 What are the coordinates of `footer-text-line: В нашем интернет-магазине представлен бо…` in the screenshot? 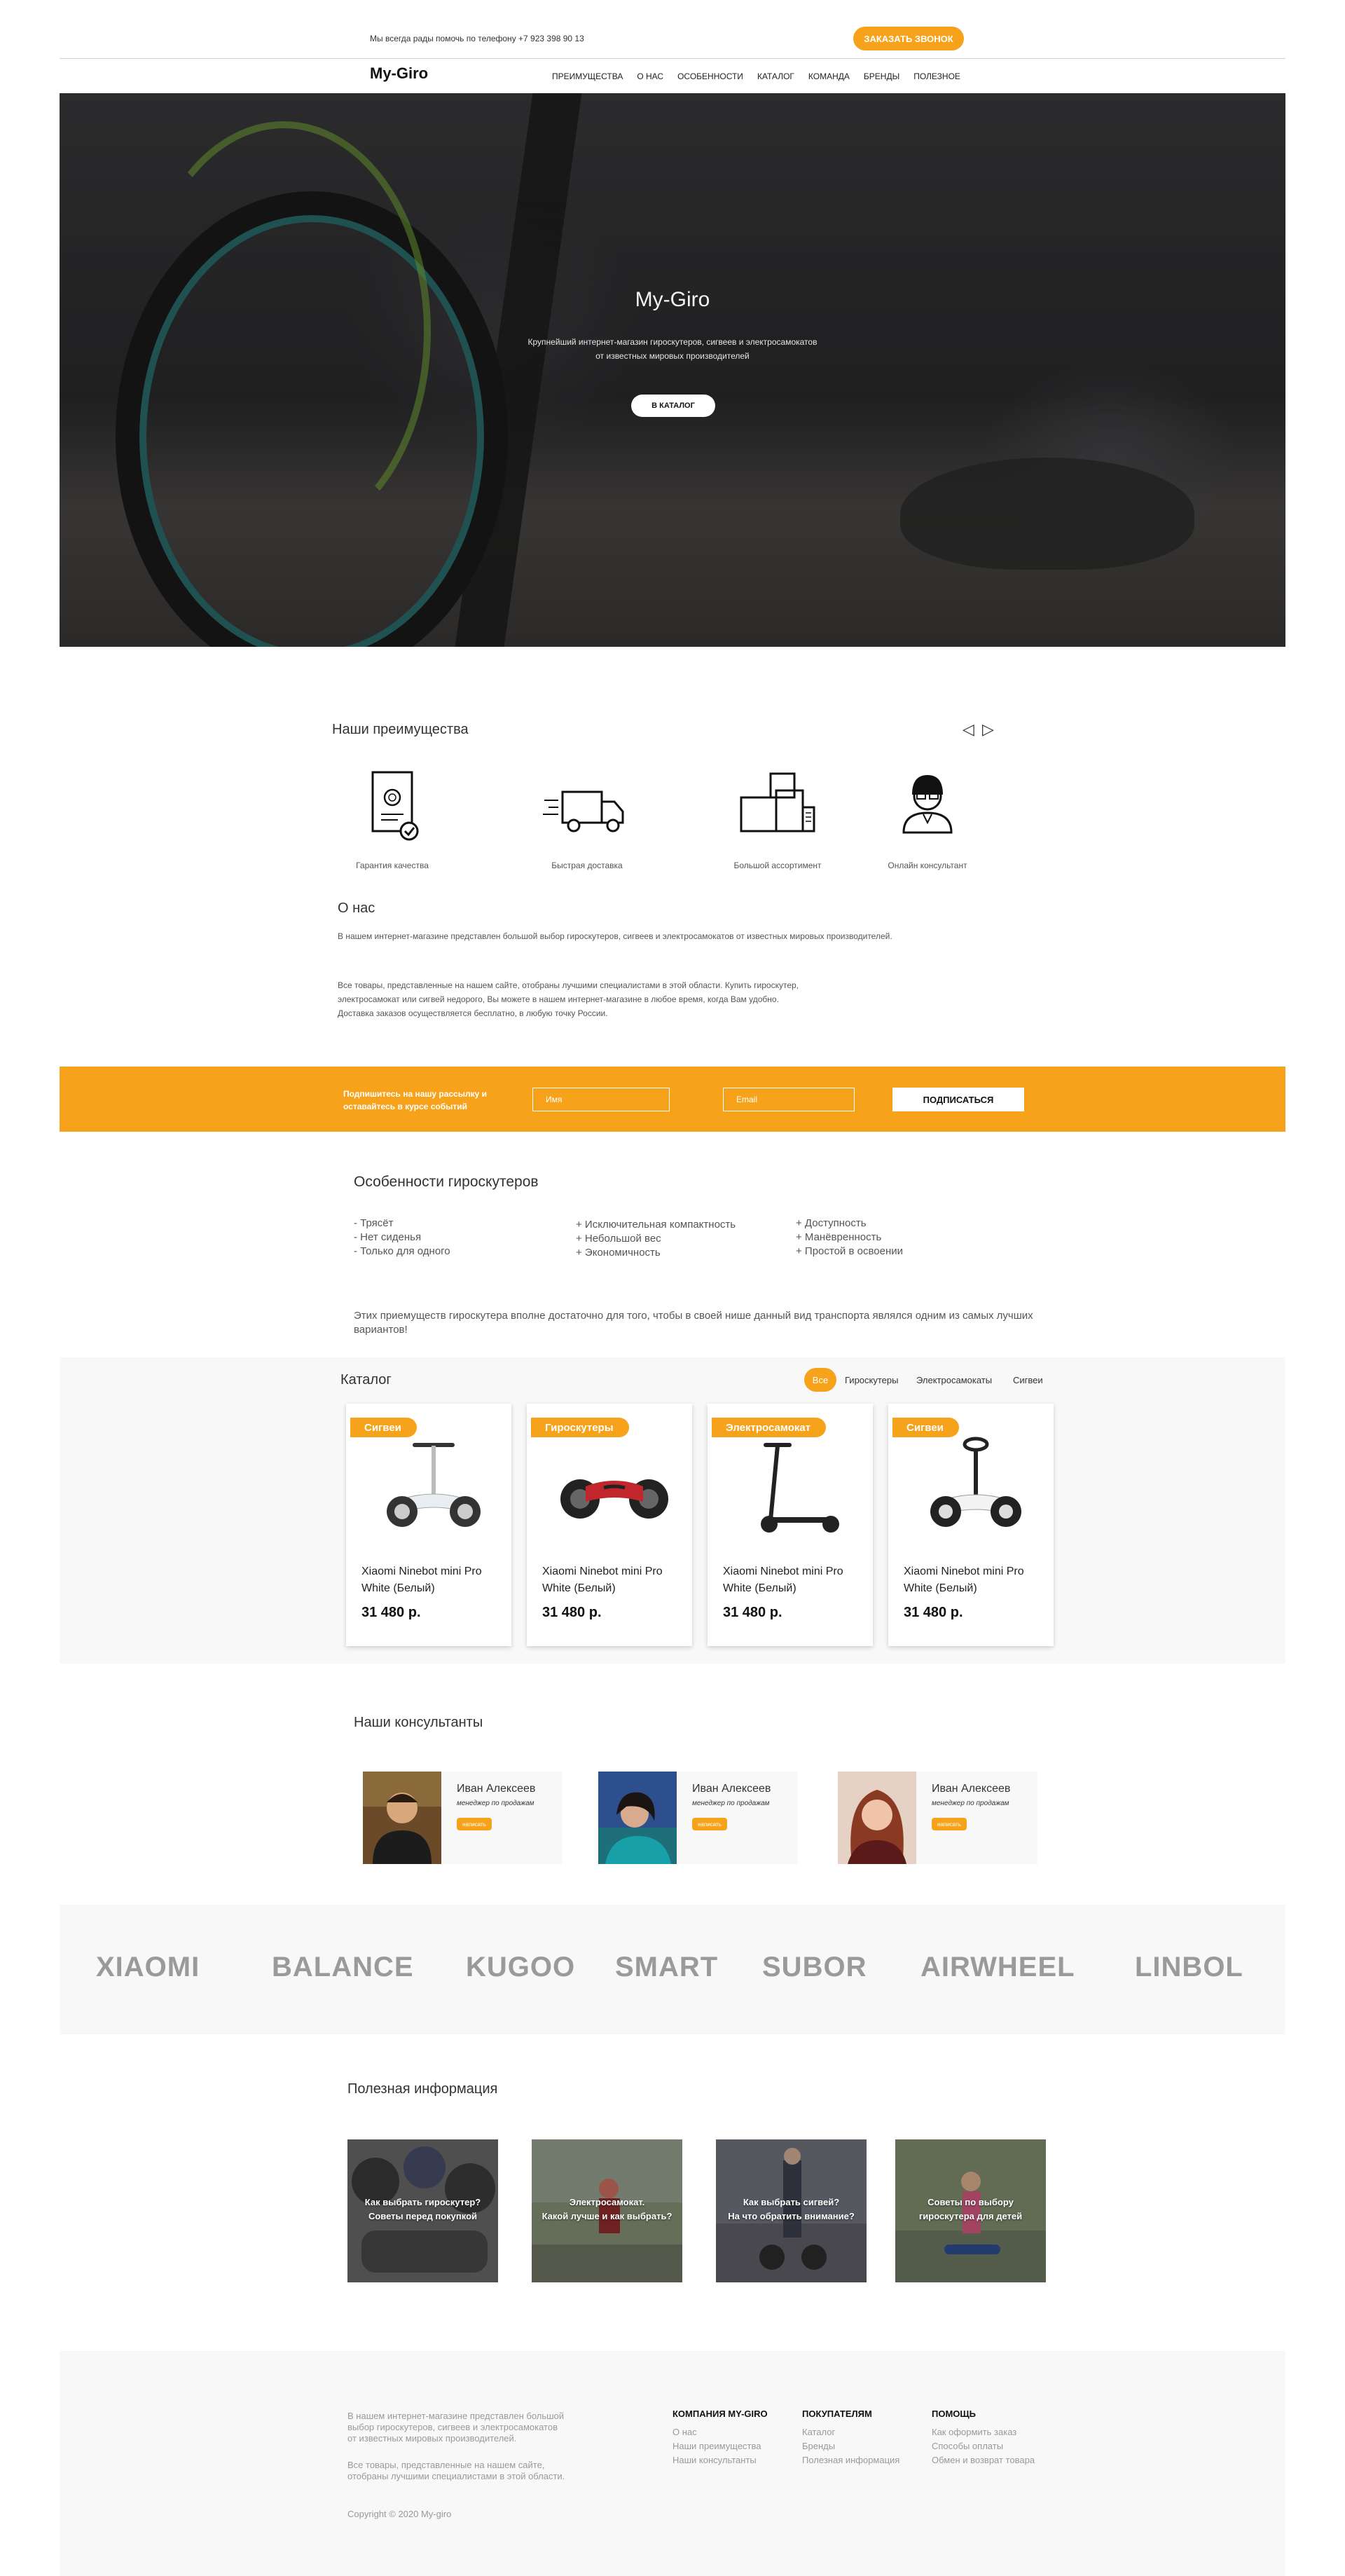 It's located at (456, 2416).